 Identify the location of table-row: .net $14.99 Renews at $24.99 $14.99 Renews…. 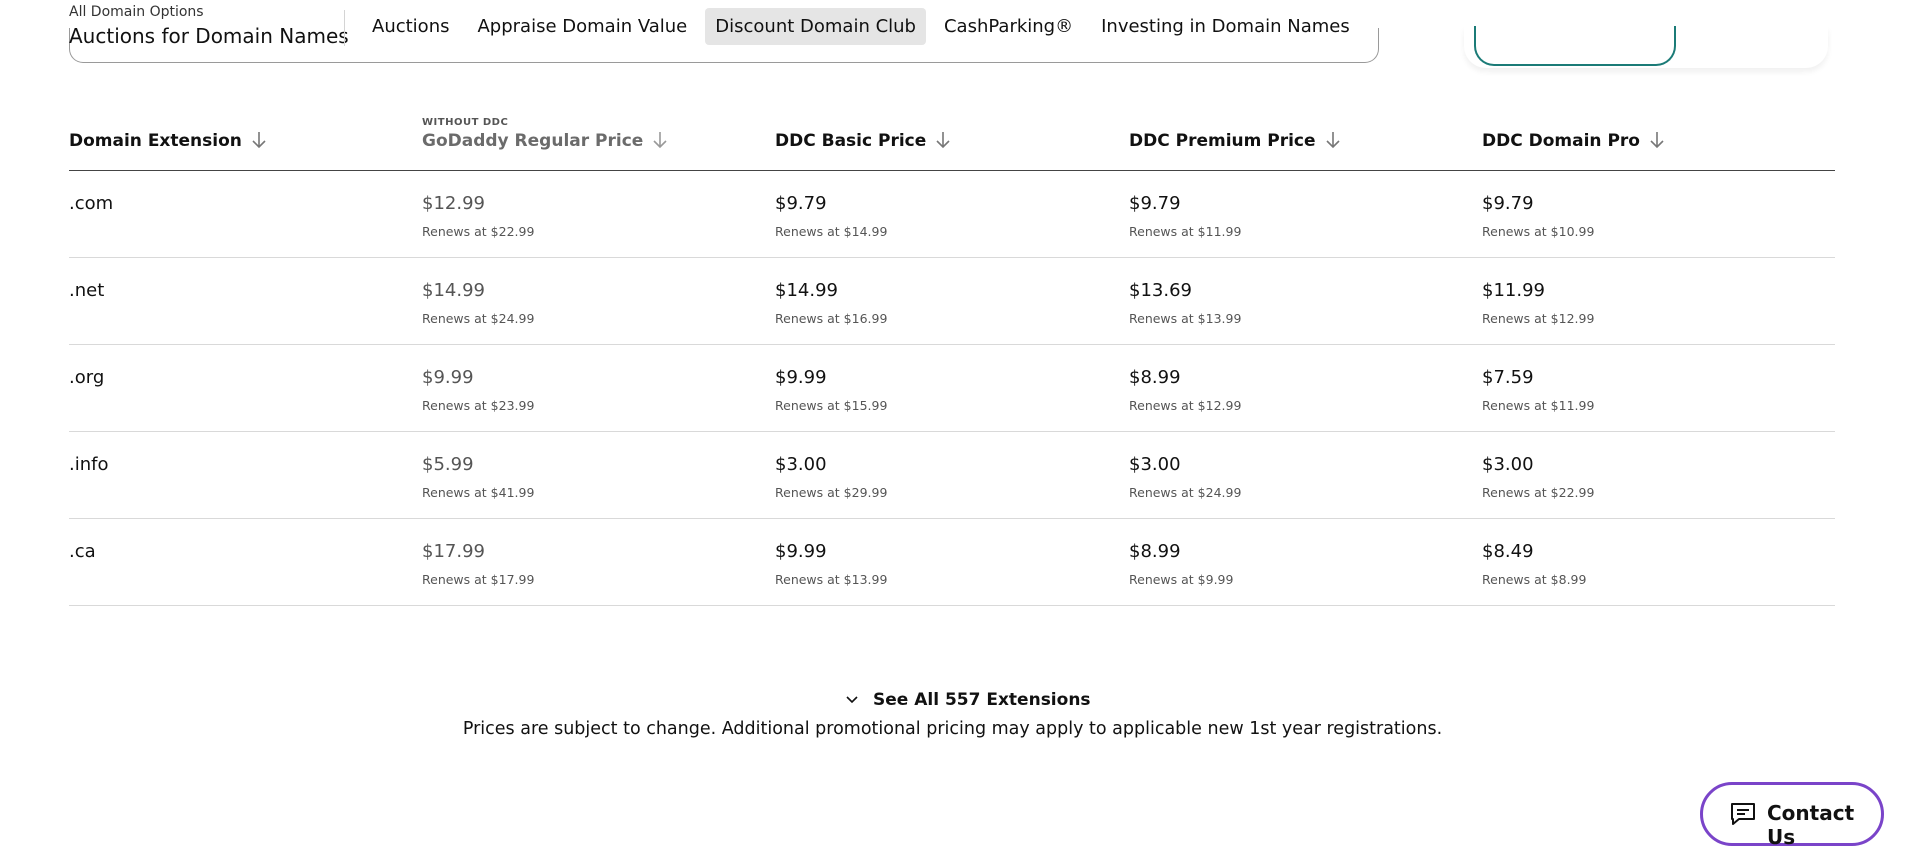
(952, 301).